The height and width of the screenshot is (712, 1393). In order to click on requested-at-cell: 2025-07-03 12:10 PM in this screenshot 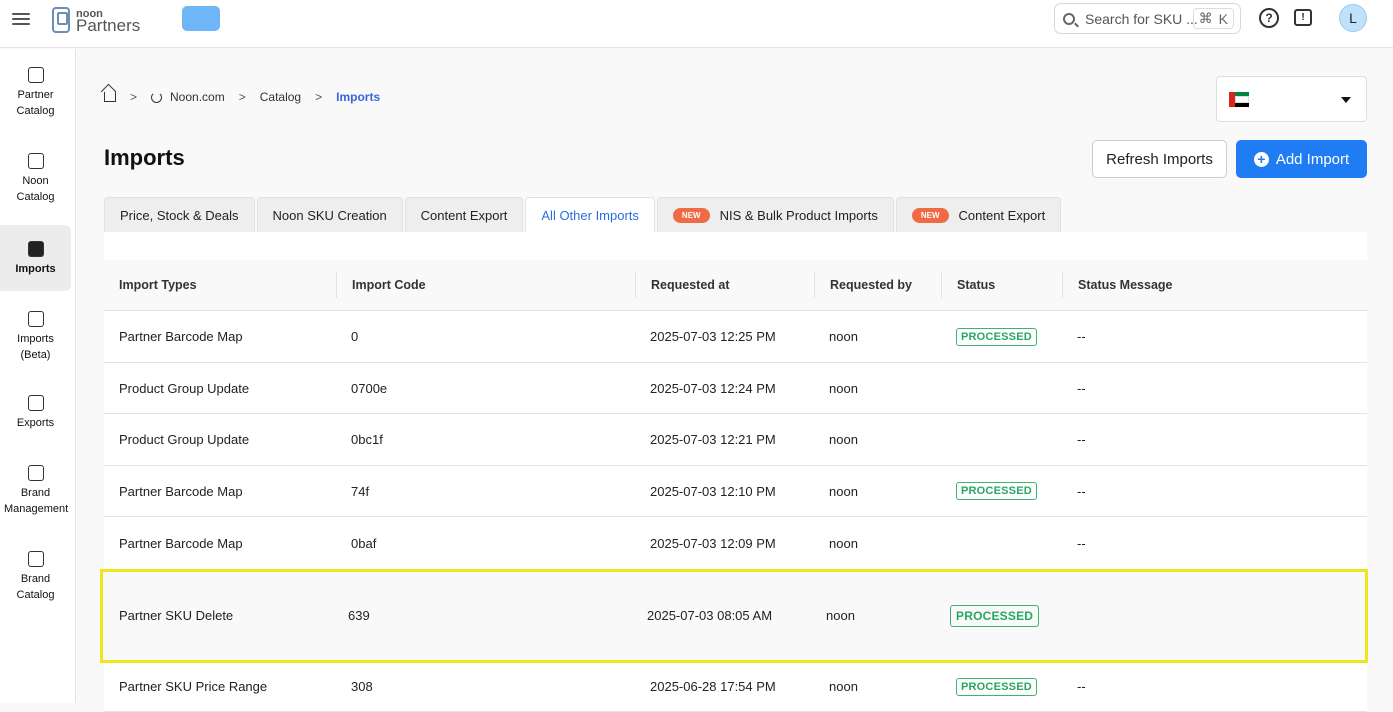, I will do `click(713, 491)`.